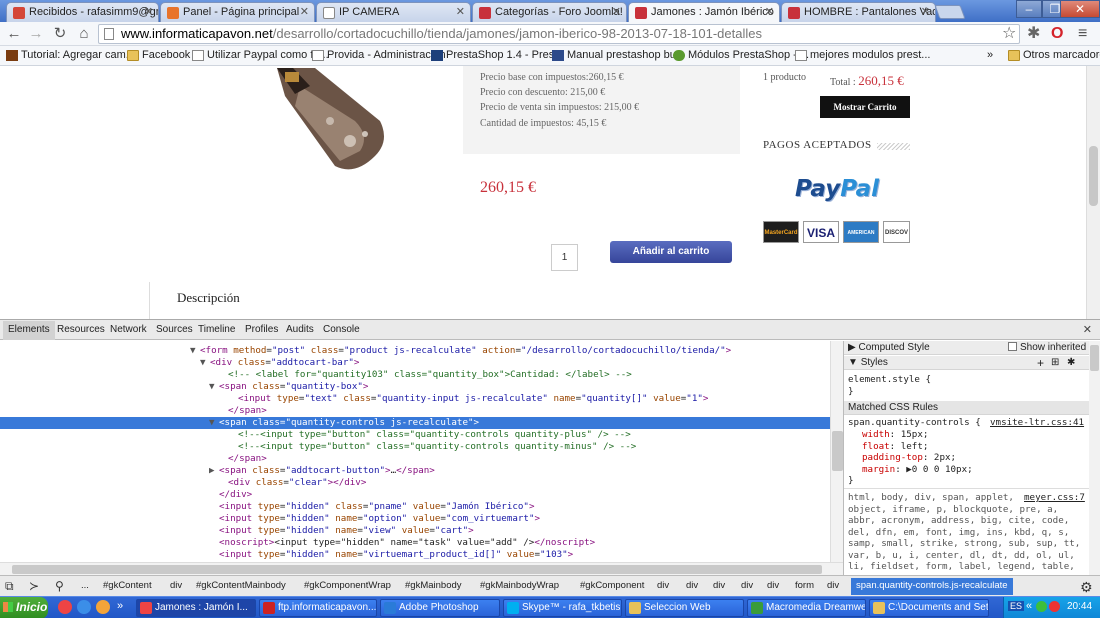 This screenshot has width=1100, height=618. I want to click on other-bookmarks: Otros marcadores, so click(1054, 55).